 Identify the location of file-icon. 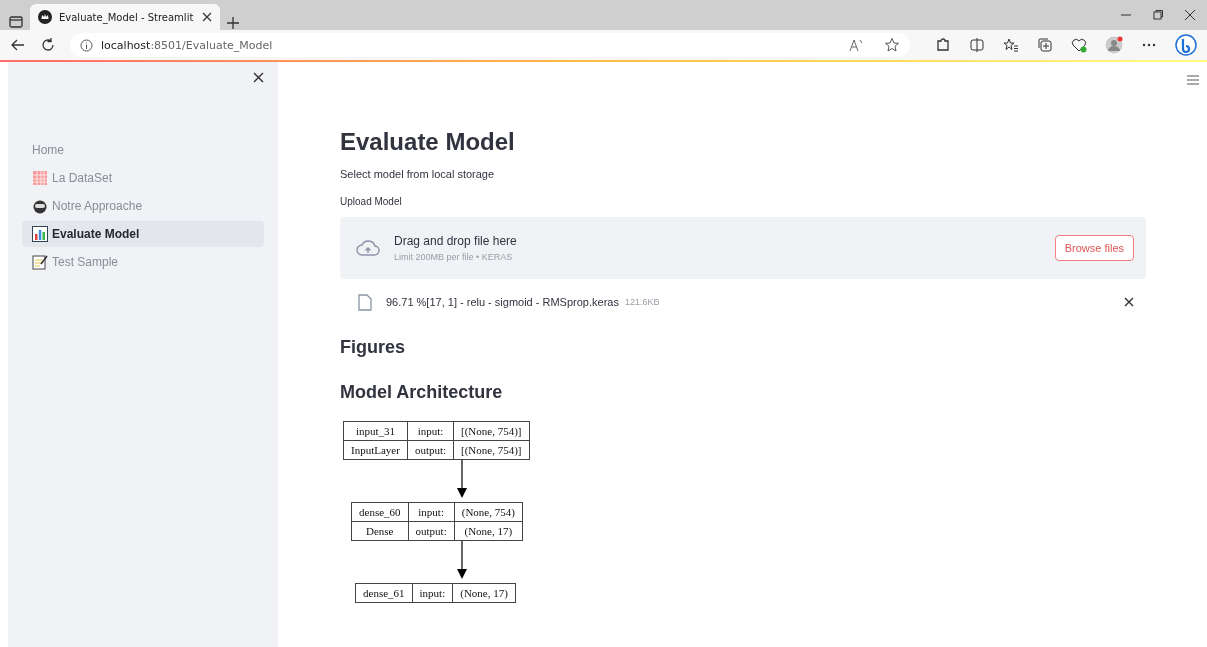
(365, 302).